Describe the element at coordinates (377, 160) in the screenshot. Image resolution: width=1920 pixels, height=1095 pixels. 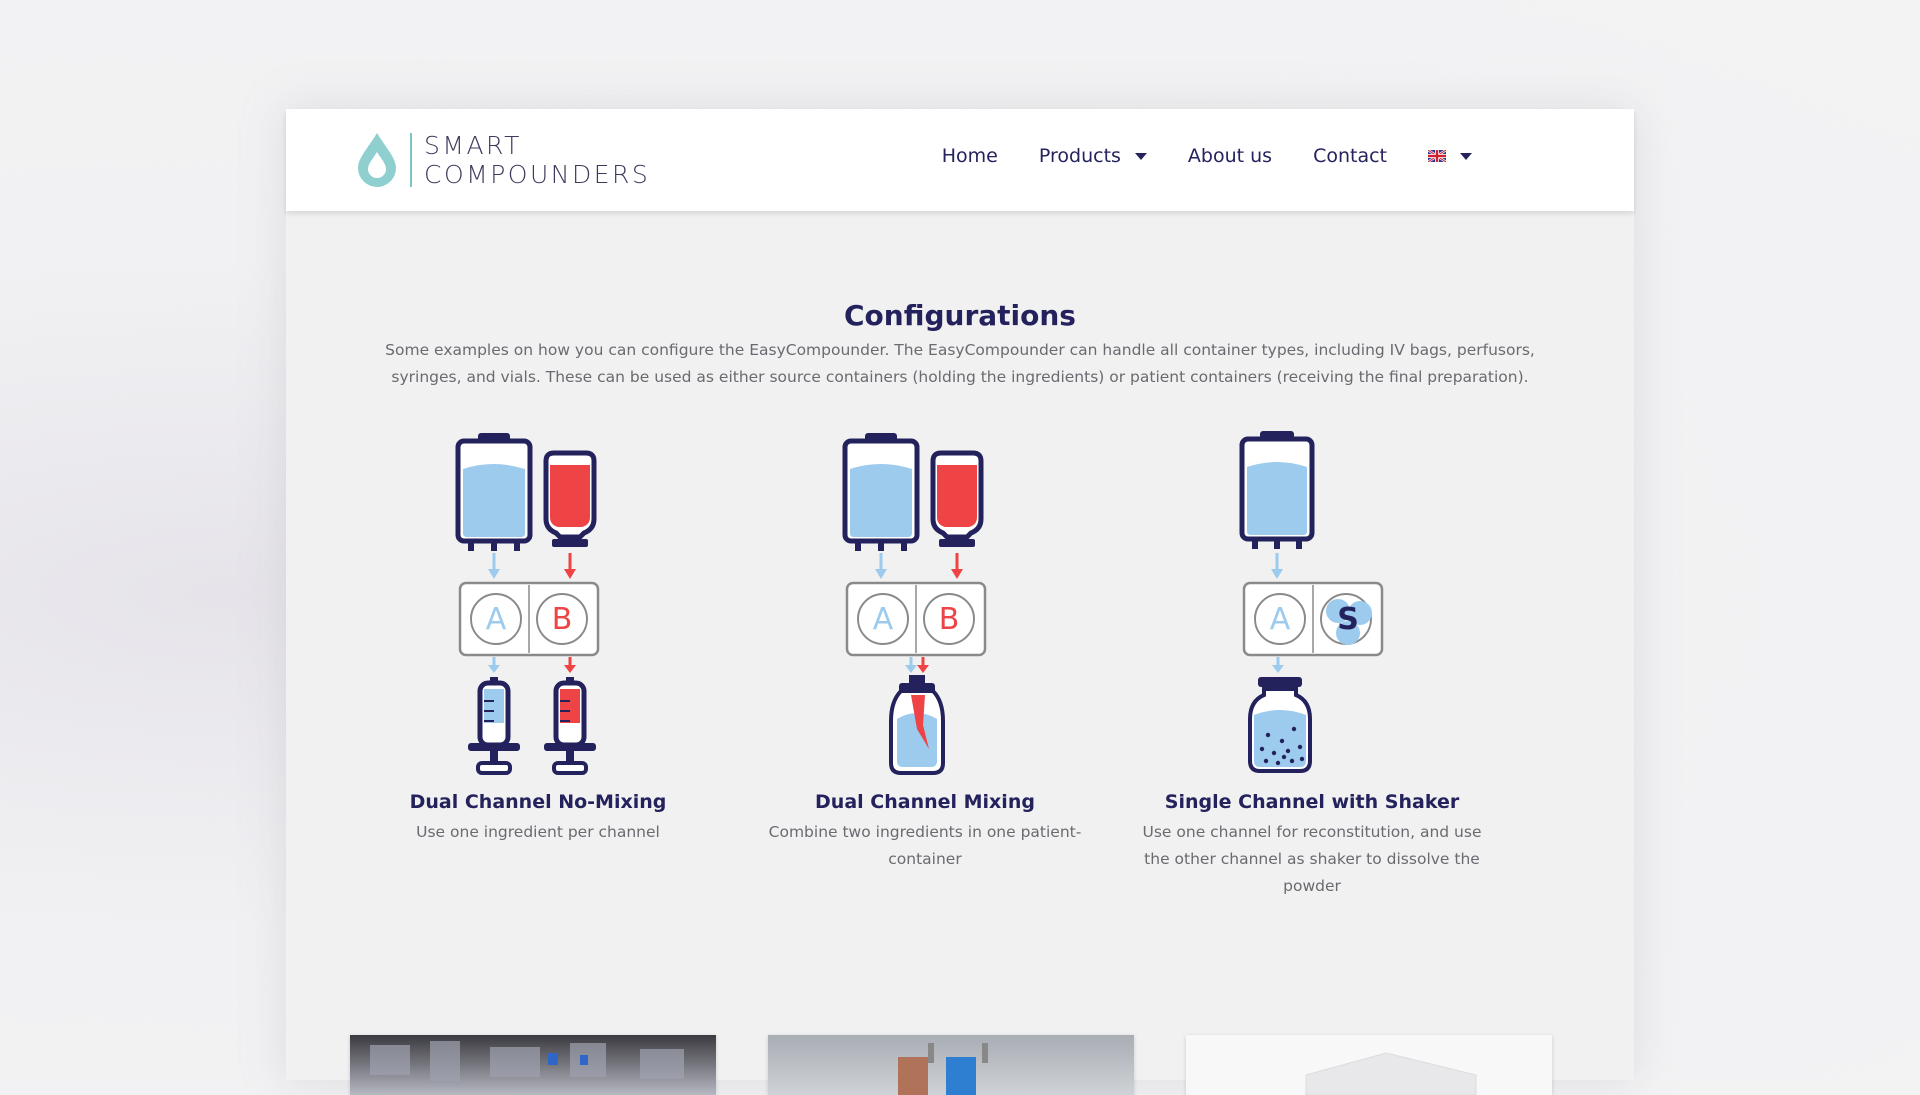
I see `drop-logo-icon` at that location.